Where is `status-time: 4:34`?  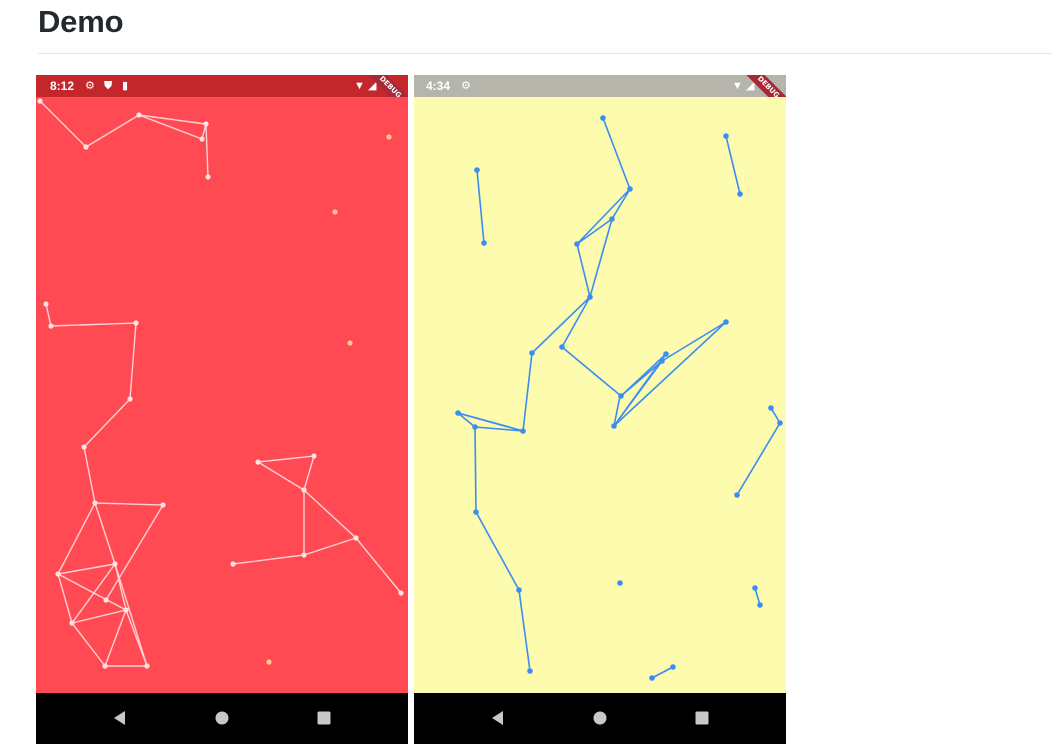 status-time: 4:34 is located at coordinates (438, 86).